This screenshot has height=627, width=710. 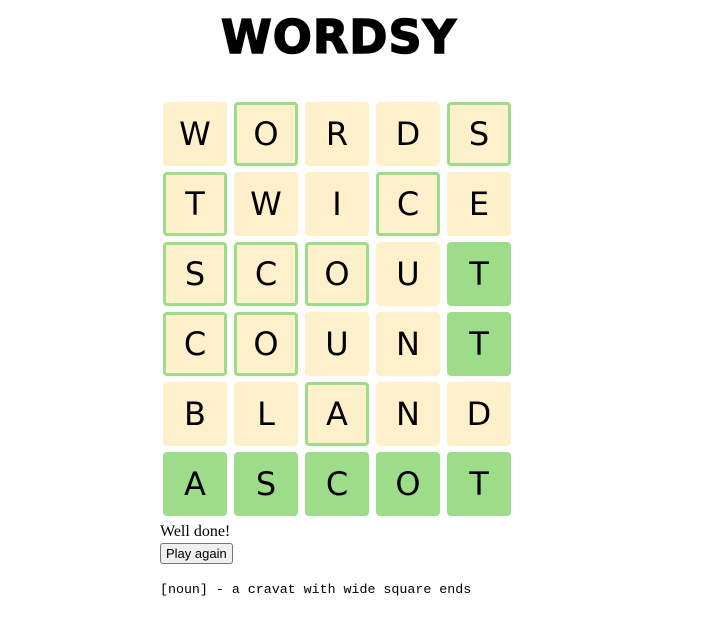 What do you see at coordinates (479, 204) in the screenshot?
I see `letter-tile: E` at bounding box center [479, 204].